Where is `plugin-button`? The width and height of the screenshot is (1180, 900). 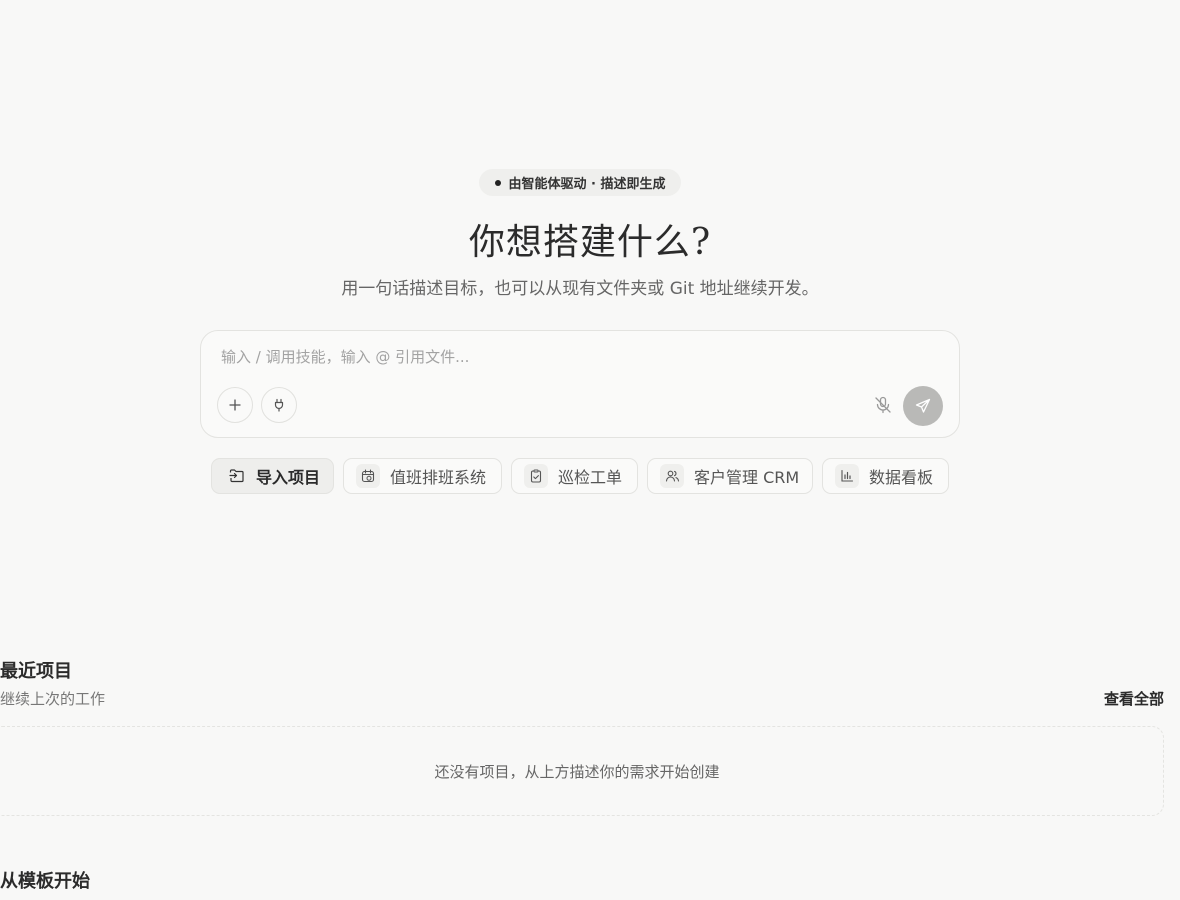
plugin-button is located at coordinates (279, 405).